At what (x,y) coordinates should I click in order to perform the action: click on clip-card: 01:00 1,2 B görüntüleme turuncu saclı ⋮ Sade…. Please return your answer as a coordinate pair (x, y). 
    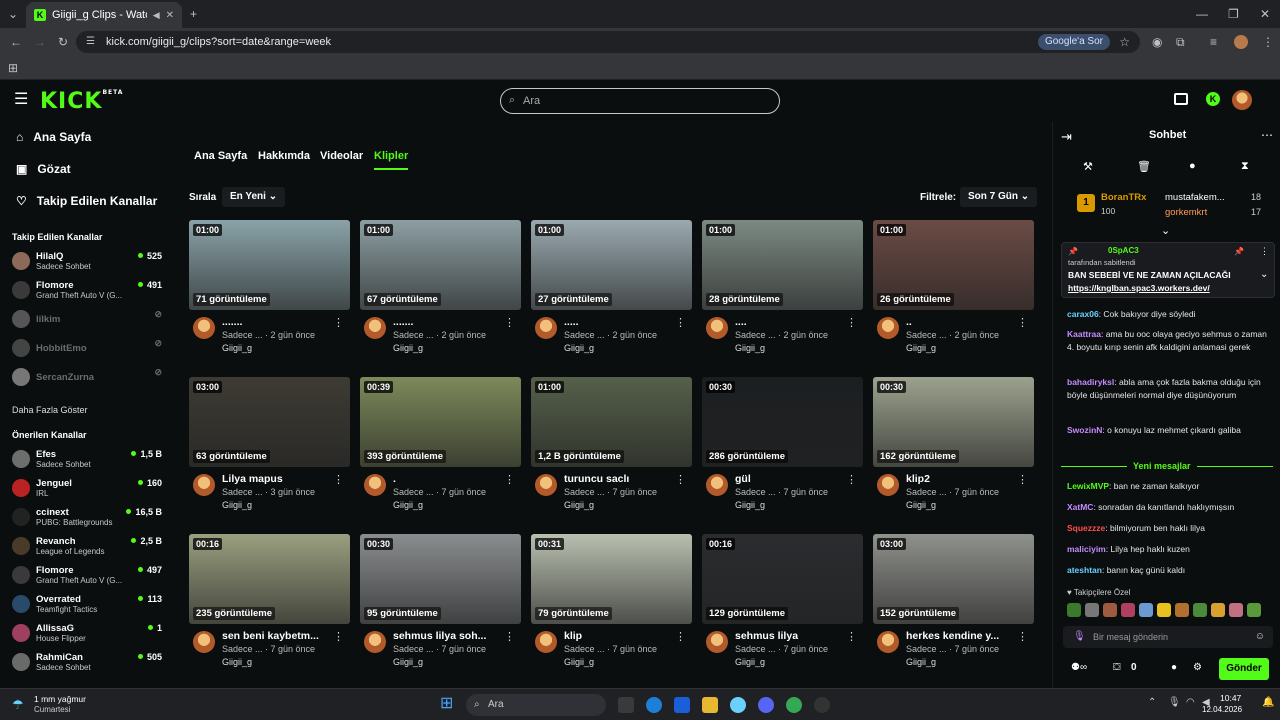
    Looking at the image, I should click on (611, 447).